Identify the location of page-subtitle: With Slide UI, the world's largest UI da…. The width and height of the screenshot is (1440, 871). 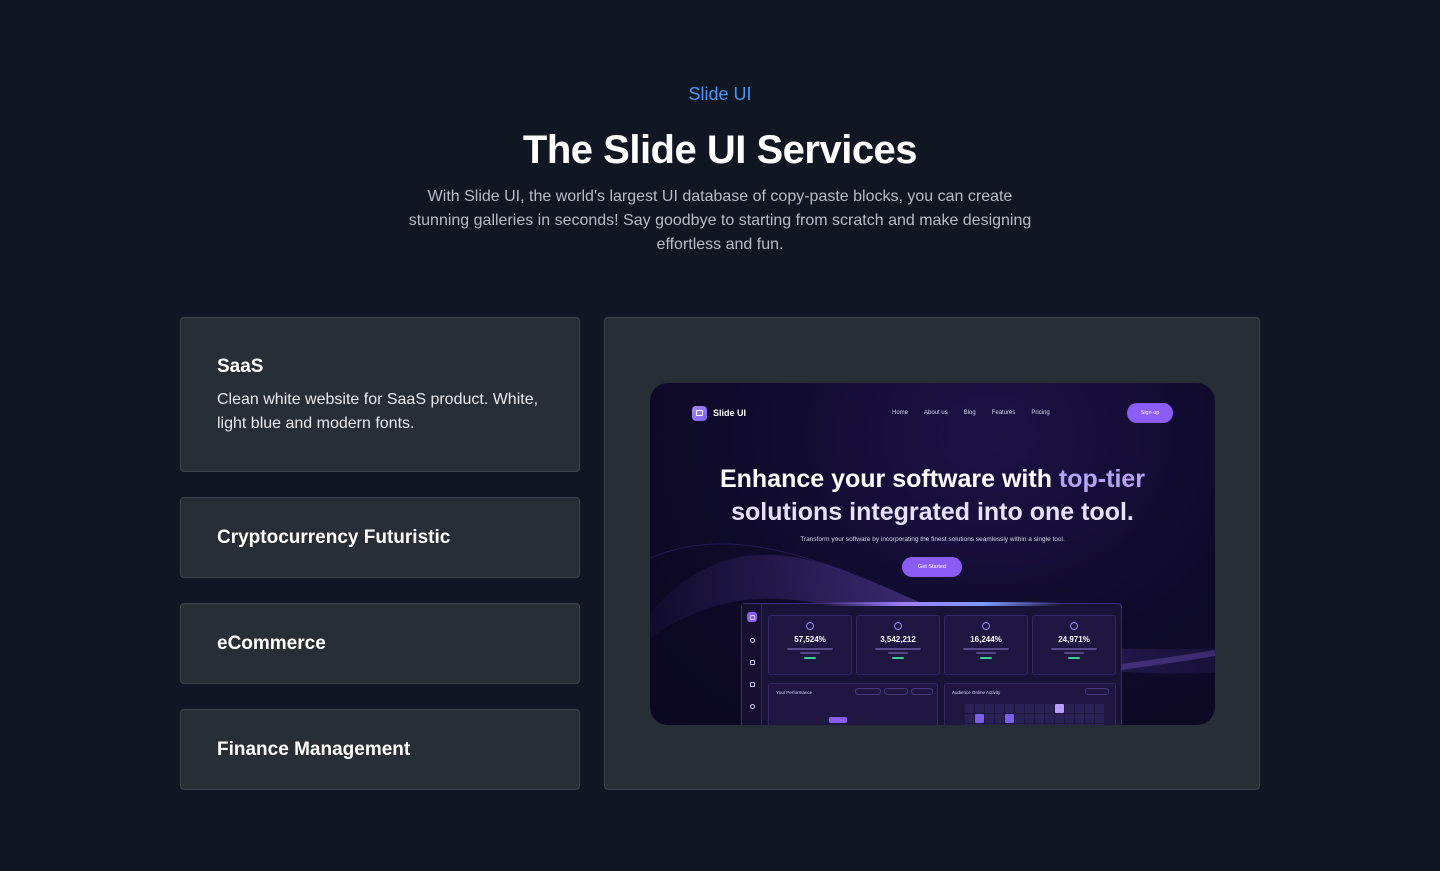
(720, 220).